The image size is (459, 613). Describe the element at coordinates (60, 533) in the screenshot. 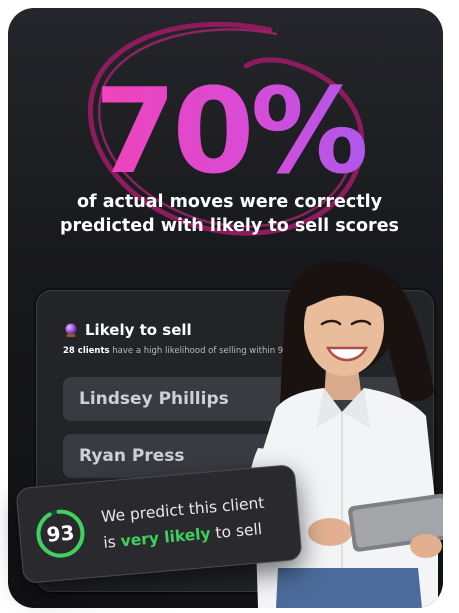

I see `likelihood-score: 93` at that location.